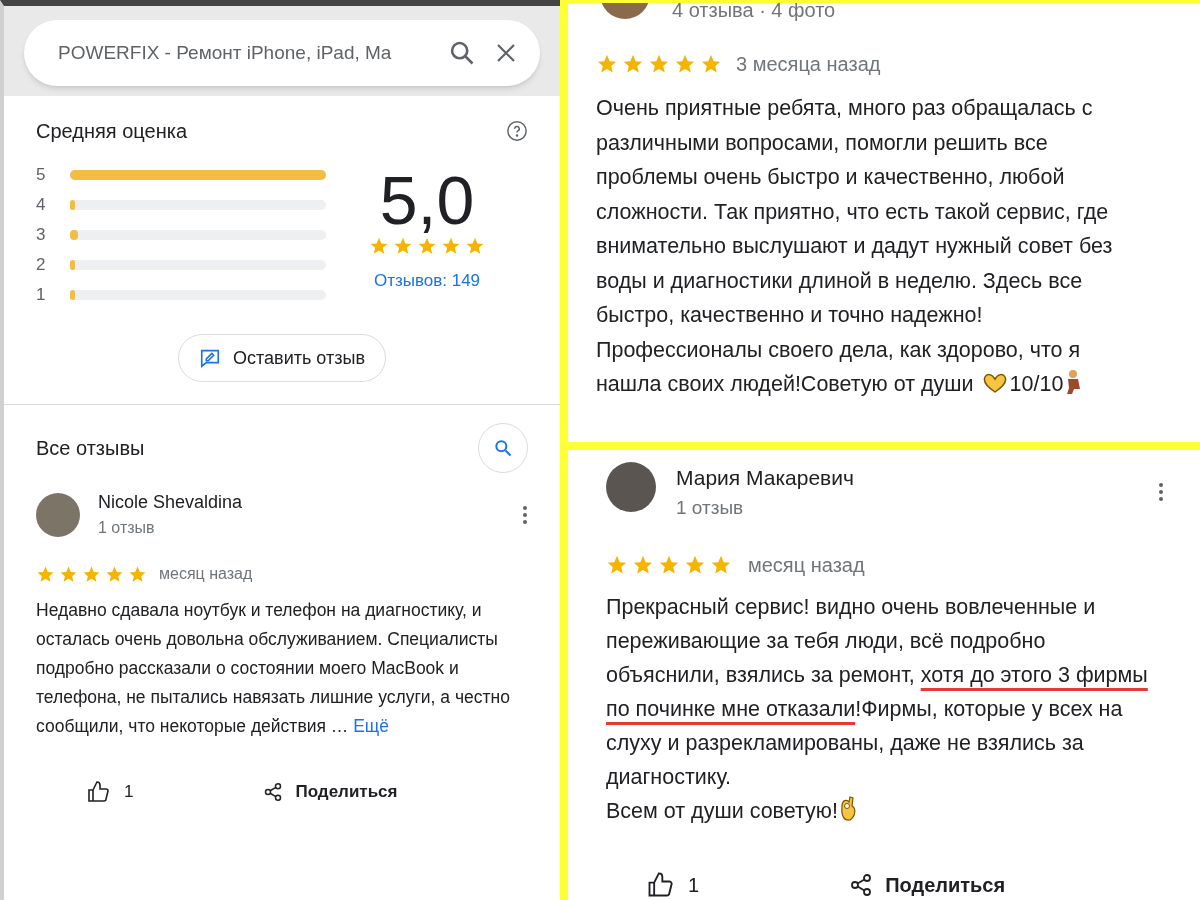 The height and width of the screenshot is (900, 1200). What do you see at coordinates (517, 131) in the screenshot?
I see `help-icon` at bounding box center [517, 131].